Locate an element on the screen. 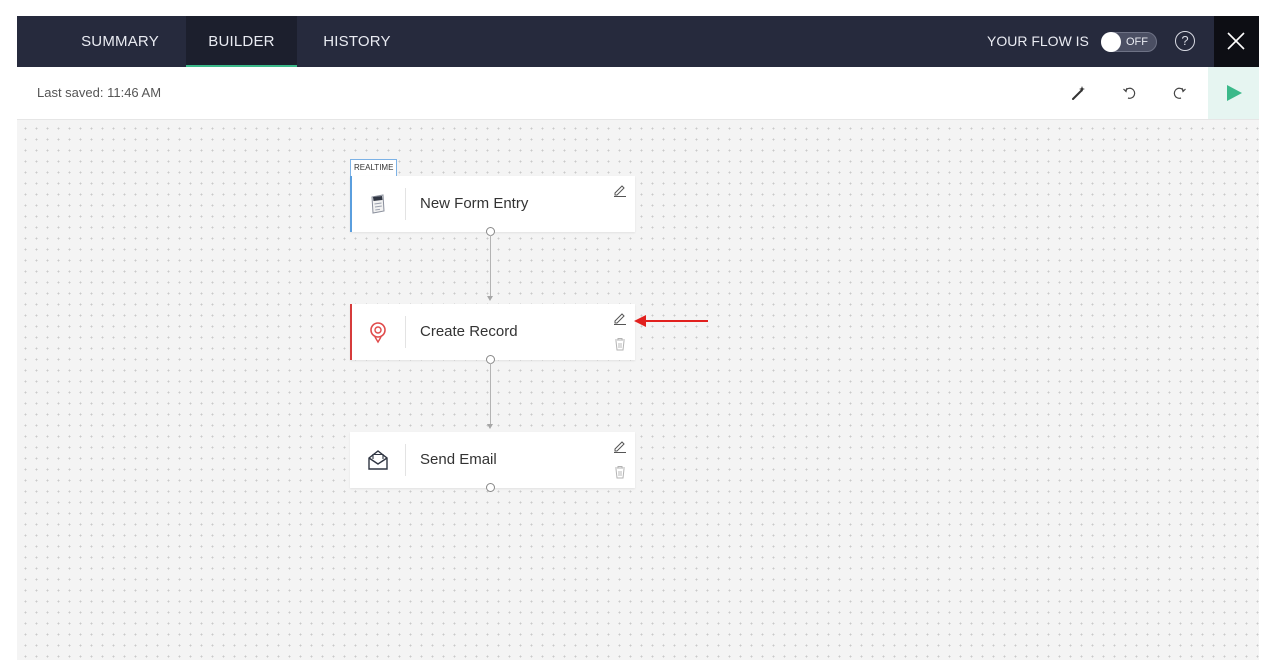  tab-history: HISTORY is located at coordinates (357, 41).